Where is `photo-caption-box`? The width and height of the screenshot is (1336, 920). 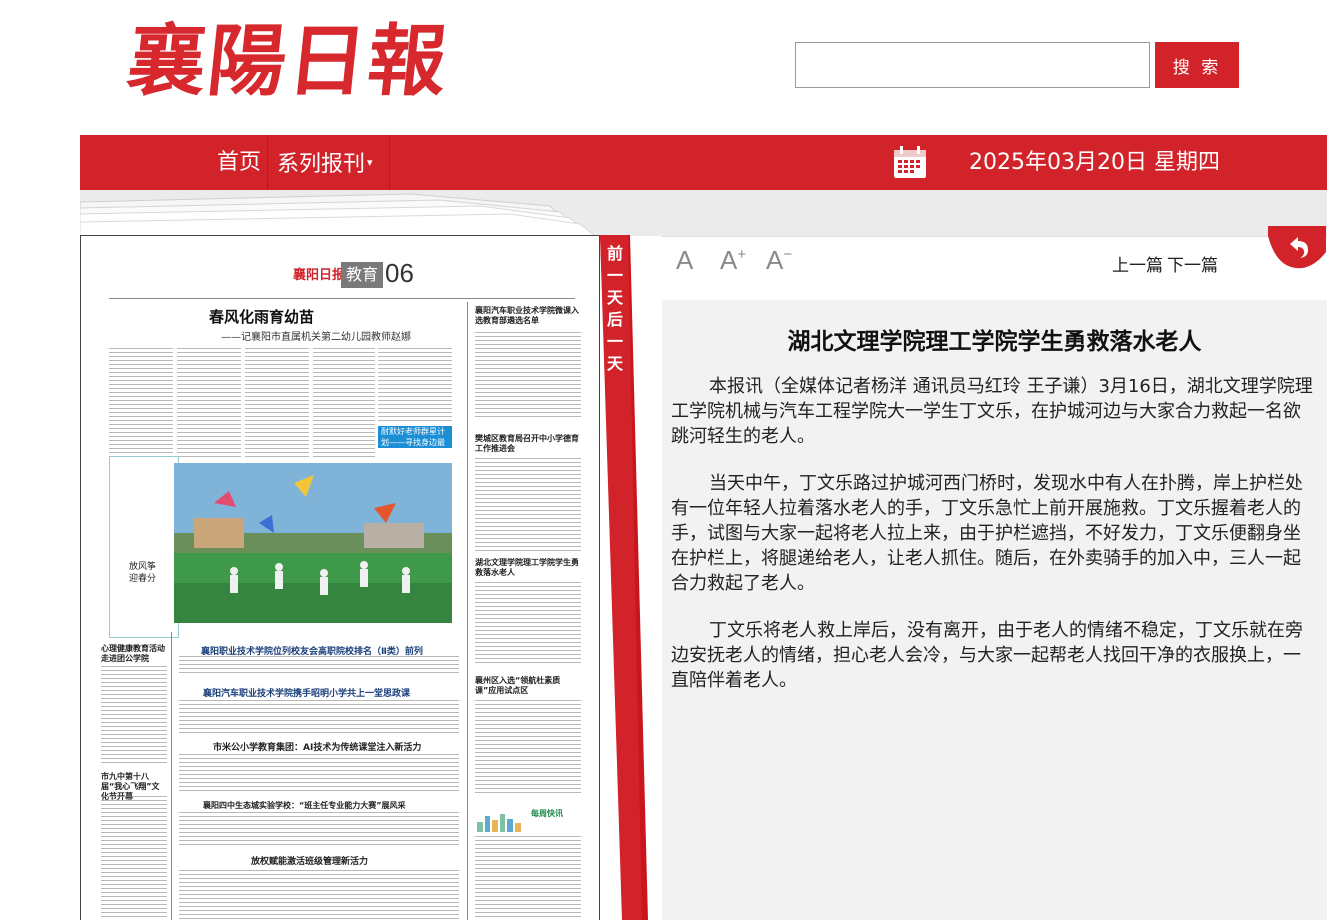
photo-caption-box is located at coordinates (144, 547).